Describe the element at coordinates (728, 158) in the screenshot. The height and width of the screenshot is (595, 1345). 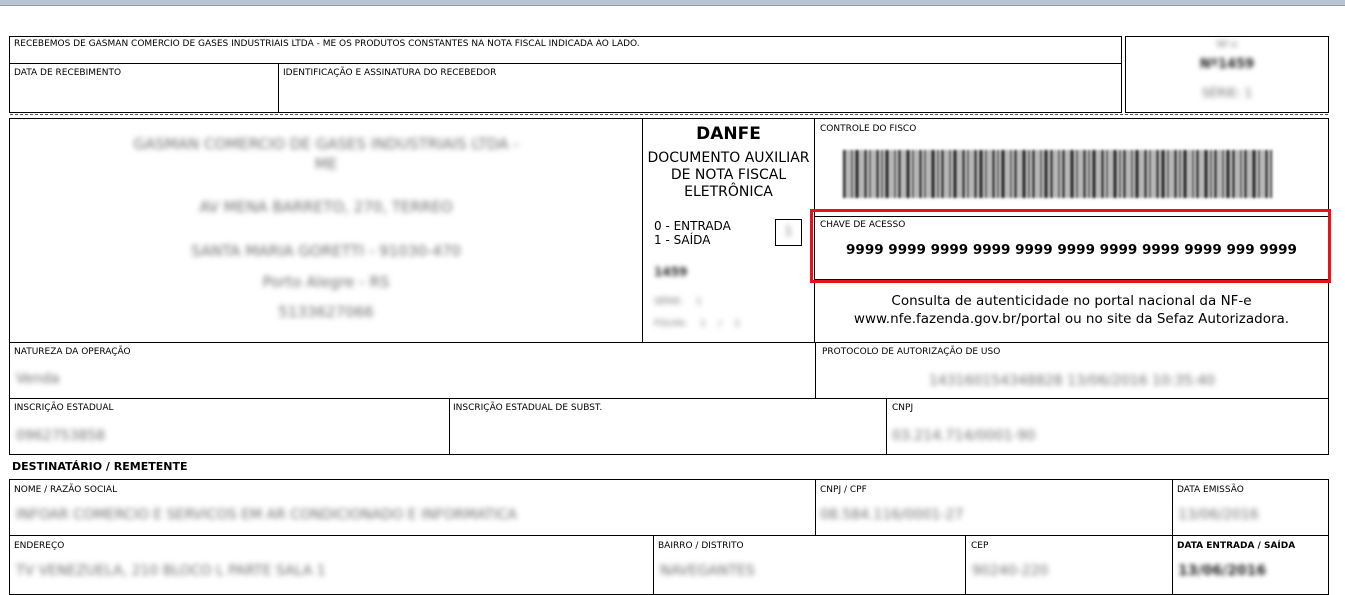
I see `danfe-subtitle-line1: DOCUMENTO AUXILIAR` at that location.